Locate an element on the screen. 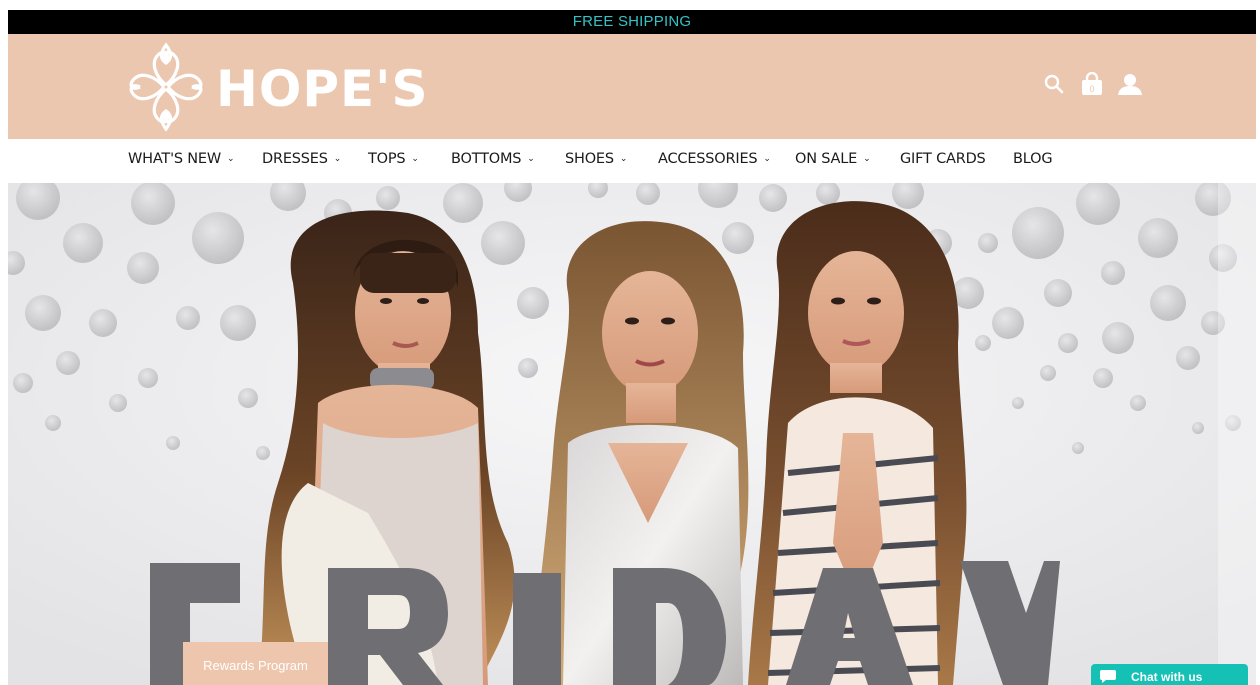 The image size is (1260, 685). nav-item-bottoms: BOTTOMS ⌄ is located at coordinates (493, 159).